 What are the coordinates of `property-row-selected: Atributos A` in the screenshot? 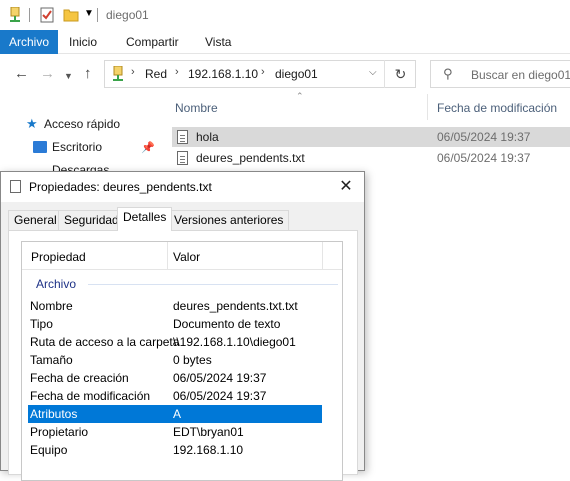 It's located at (175, 414).